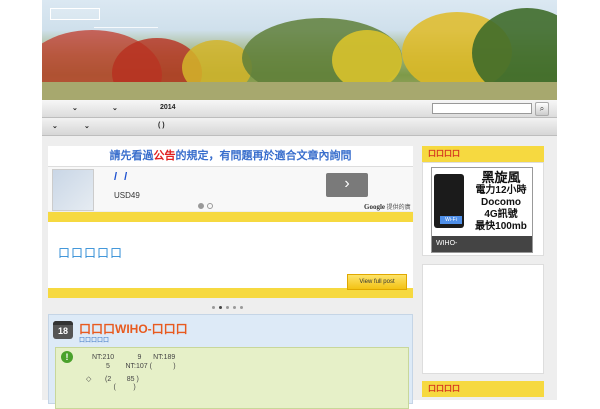 Image resolution: width=600 pixels, height=409 pixels. What do you see at coordinates (94, 339) in the screenshot?
I see `post-comments-link: 口口口口口` at bounding box center [94, 339].